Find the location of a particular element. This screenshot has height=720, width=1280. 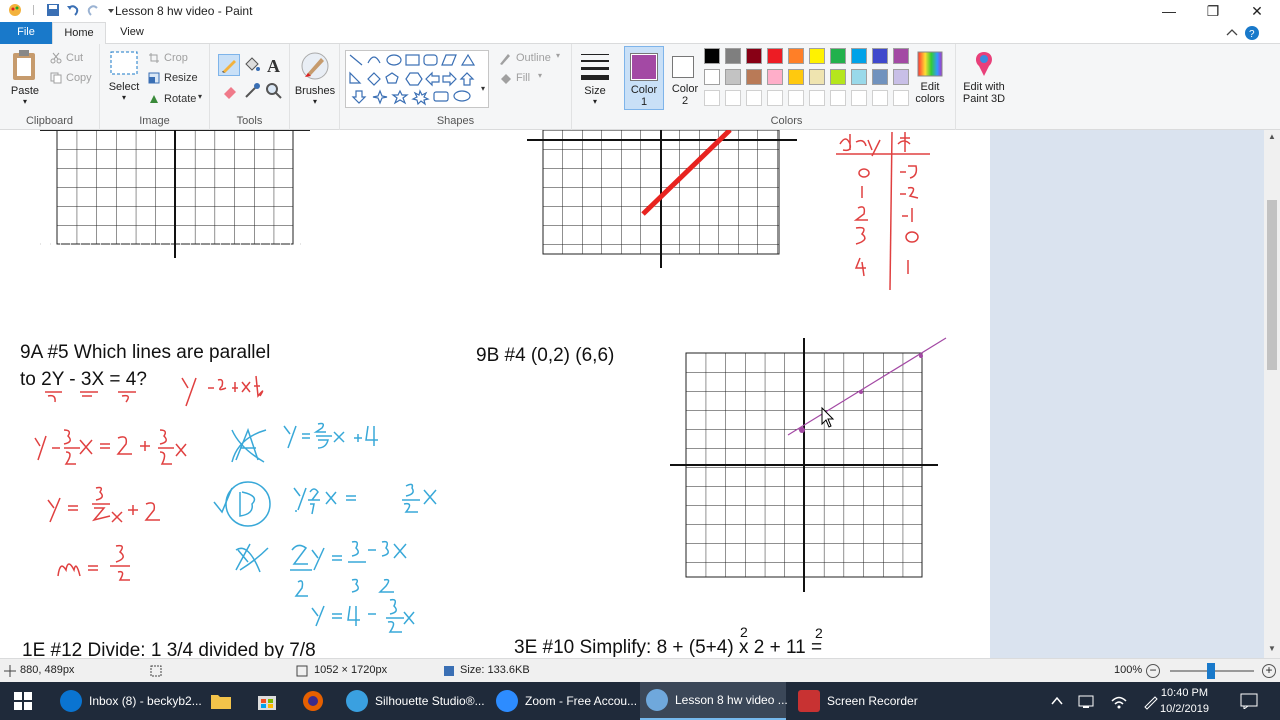

redo-icon is located at coordinates (93, 10).